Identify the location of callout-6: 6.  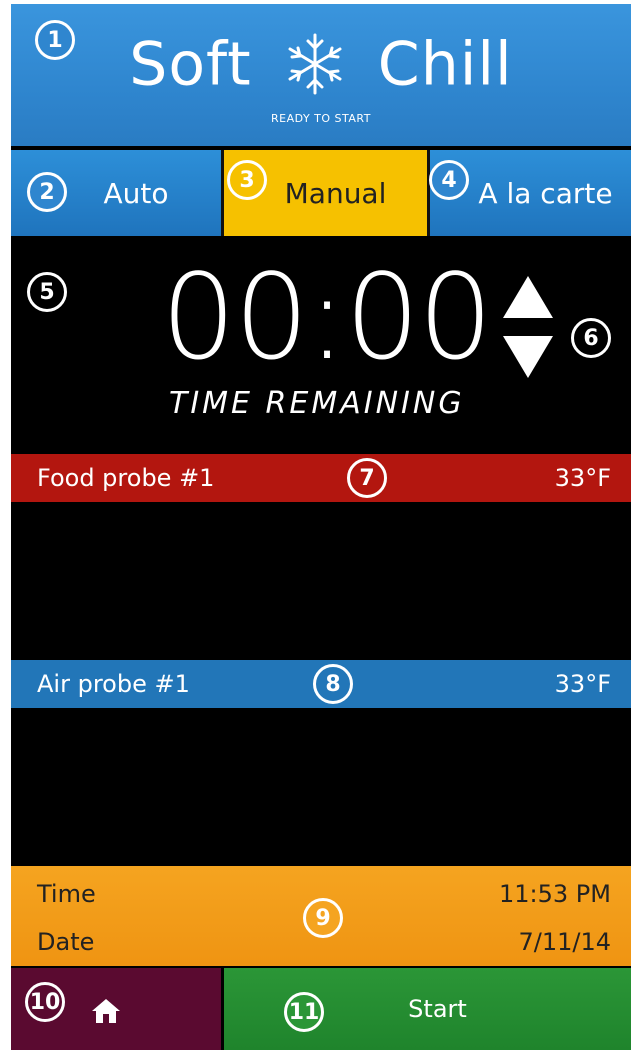
(591, 338).